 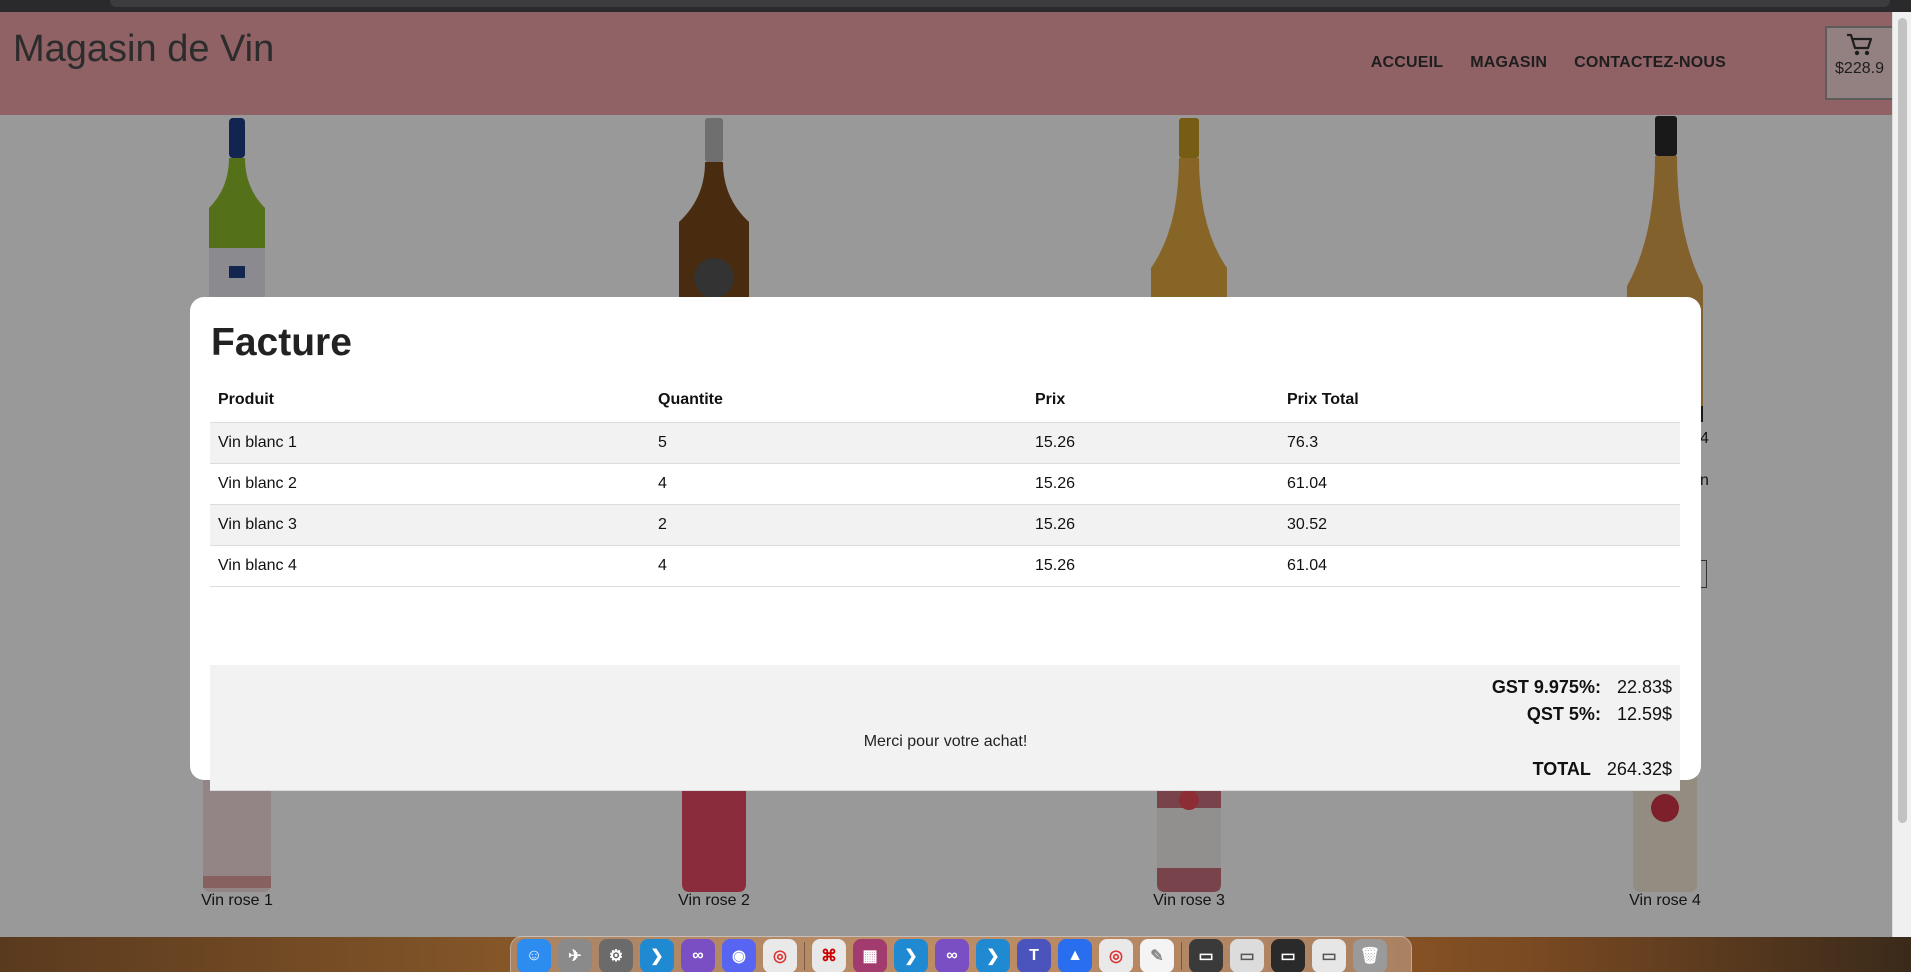 I want to click on qst-line: QST 5%: 12.59$, so click(x=1599, y=714).